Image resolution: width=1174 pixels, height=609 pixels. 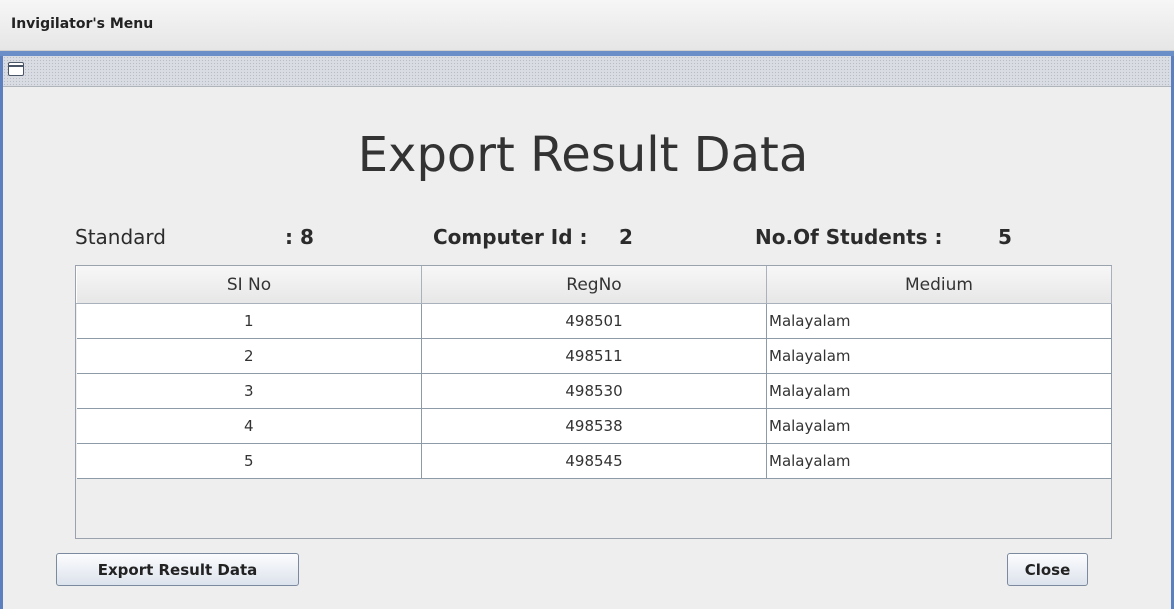 I want to click on table-row: 3 498530 Malayalam, so click(x=594, y=391).